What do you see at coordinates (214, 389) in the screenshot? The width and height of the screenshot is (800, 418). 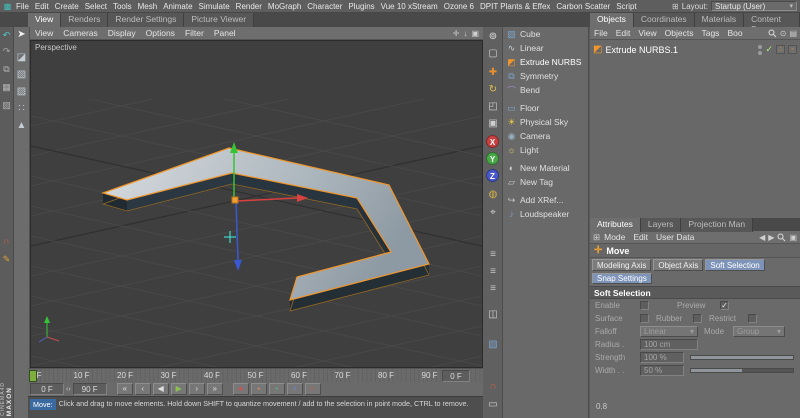 I see `goto-end-button: »` at bounding box center [214, 389].